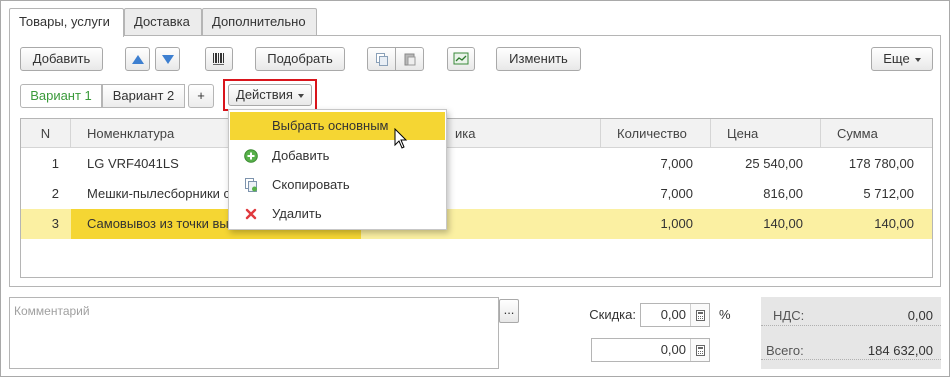  Describe the element at coordinates (900, 350) in the screenshot. I see `total-value: 184 632,00` at that location.